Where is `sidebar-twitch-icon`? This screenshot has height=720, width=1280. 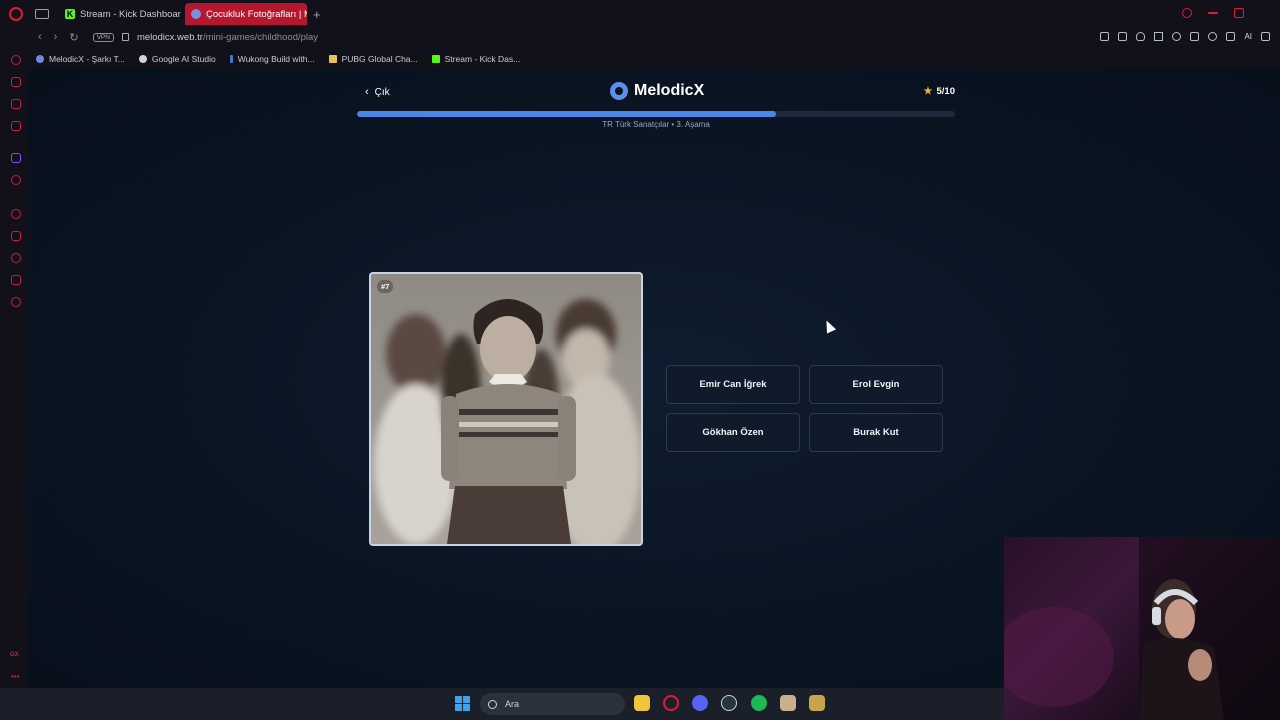
sidebar-twitch-icon is located at coordinates (16, 158).